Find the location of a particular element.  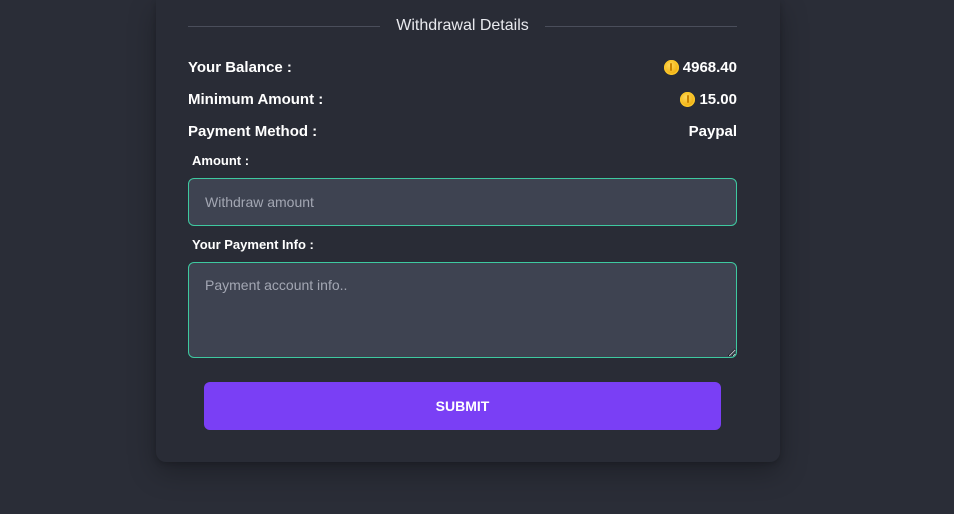

divider-left is located at coordinates (284, 26).